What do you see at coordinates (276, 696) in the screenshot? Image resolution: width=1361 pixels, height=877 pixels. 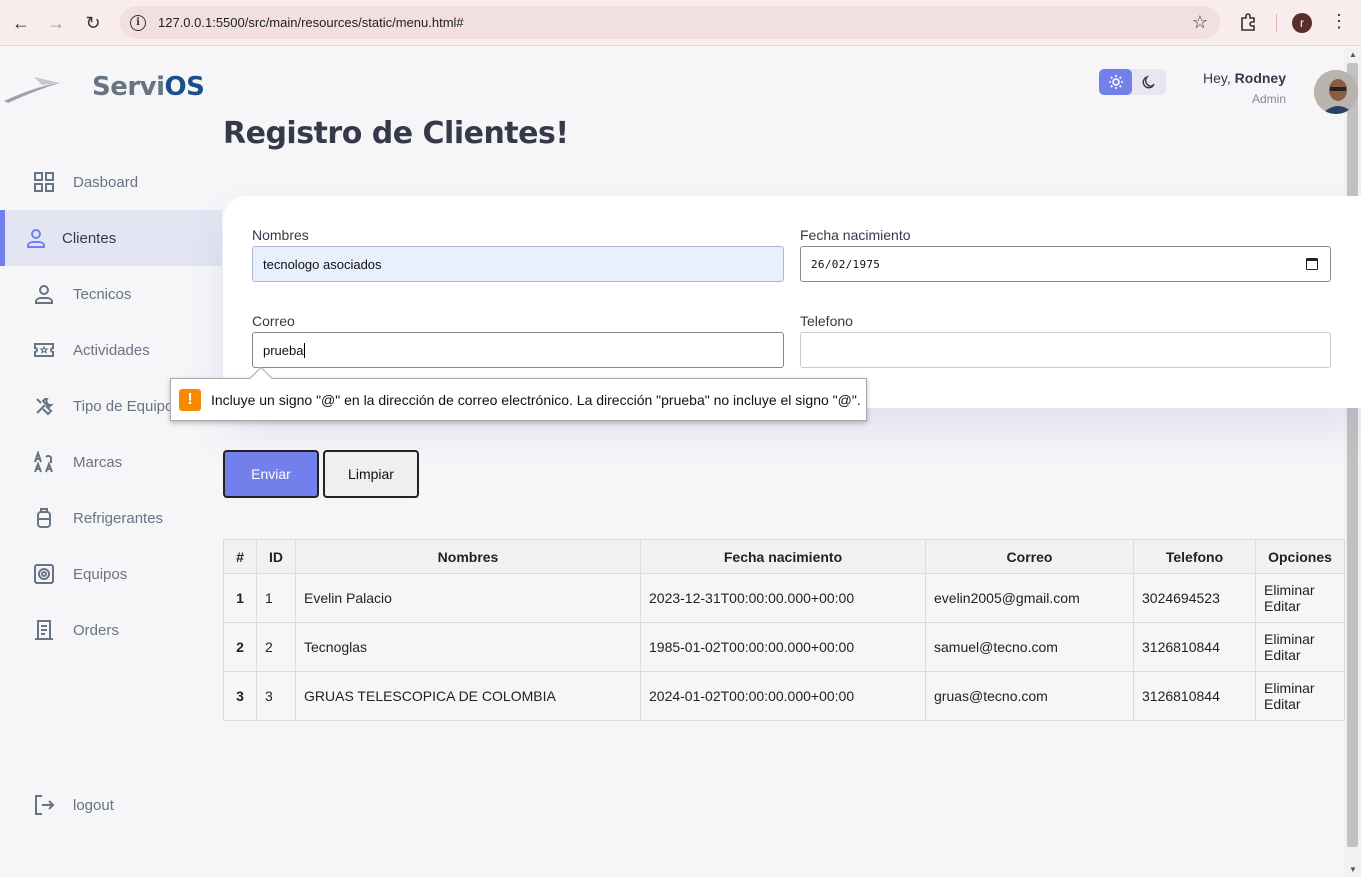 I see `cell-id: 3` at bounding box center [276, 696].